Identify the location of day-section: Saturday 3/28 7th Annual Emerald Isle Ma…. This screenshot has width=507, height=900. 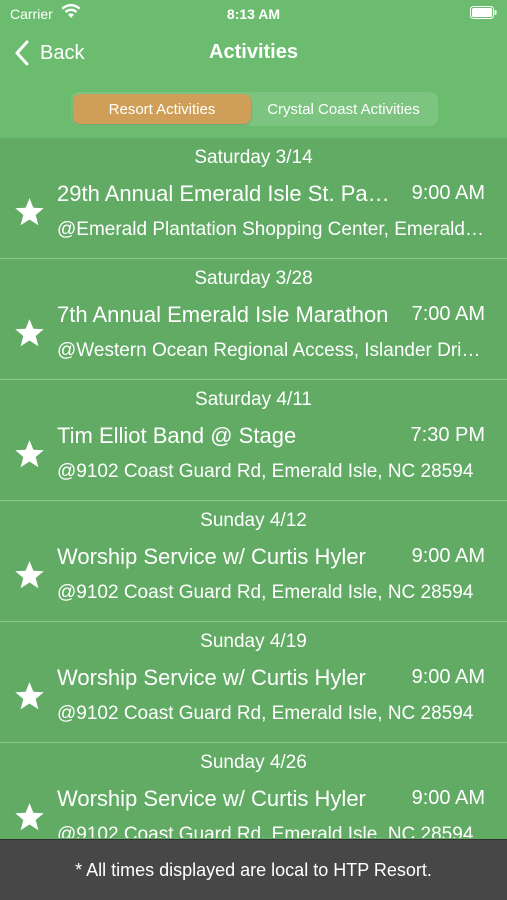
(253, 319).